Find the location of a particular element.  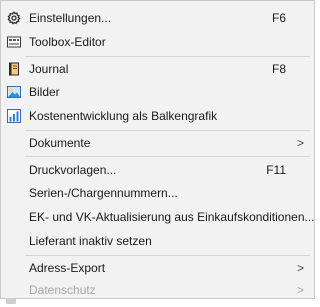

menu-item-datenschutz: Datenschutz > is located at coordinates (157, 290).